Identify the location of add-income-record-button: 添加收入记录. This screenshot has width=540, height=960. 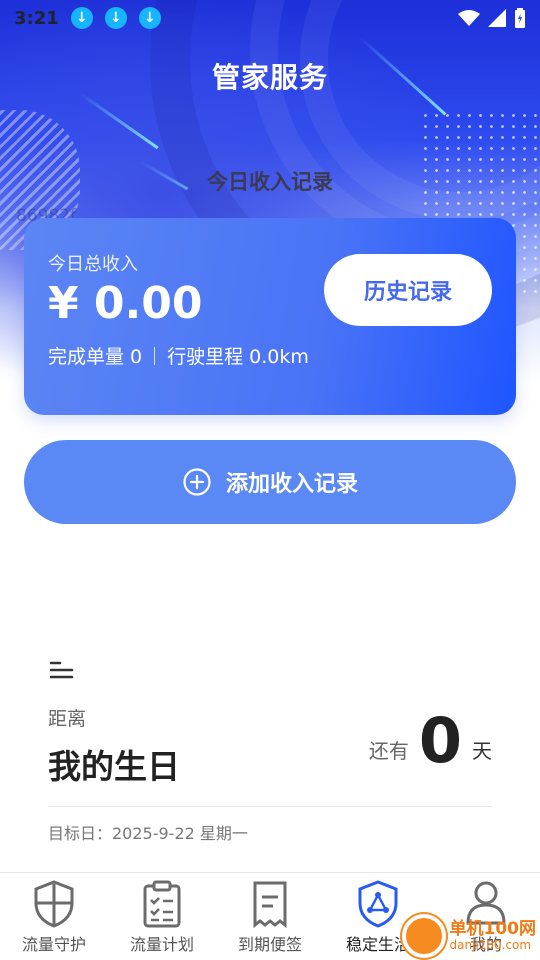
(270, 482).